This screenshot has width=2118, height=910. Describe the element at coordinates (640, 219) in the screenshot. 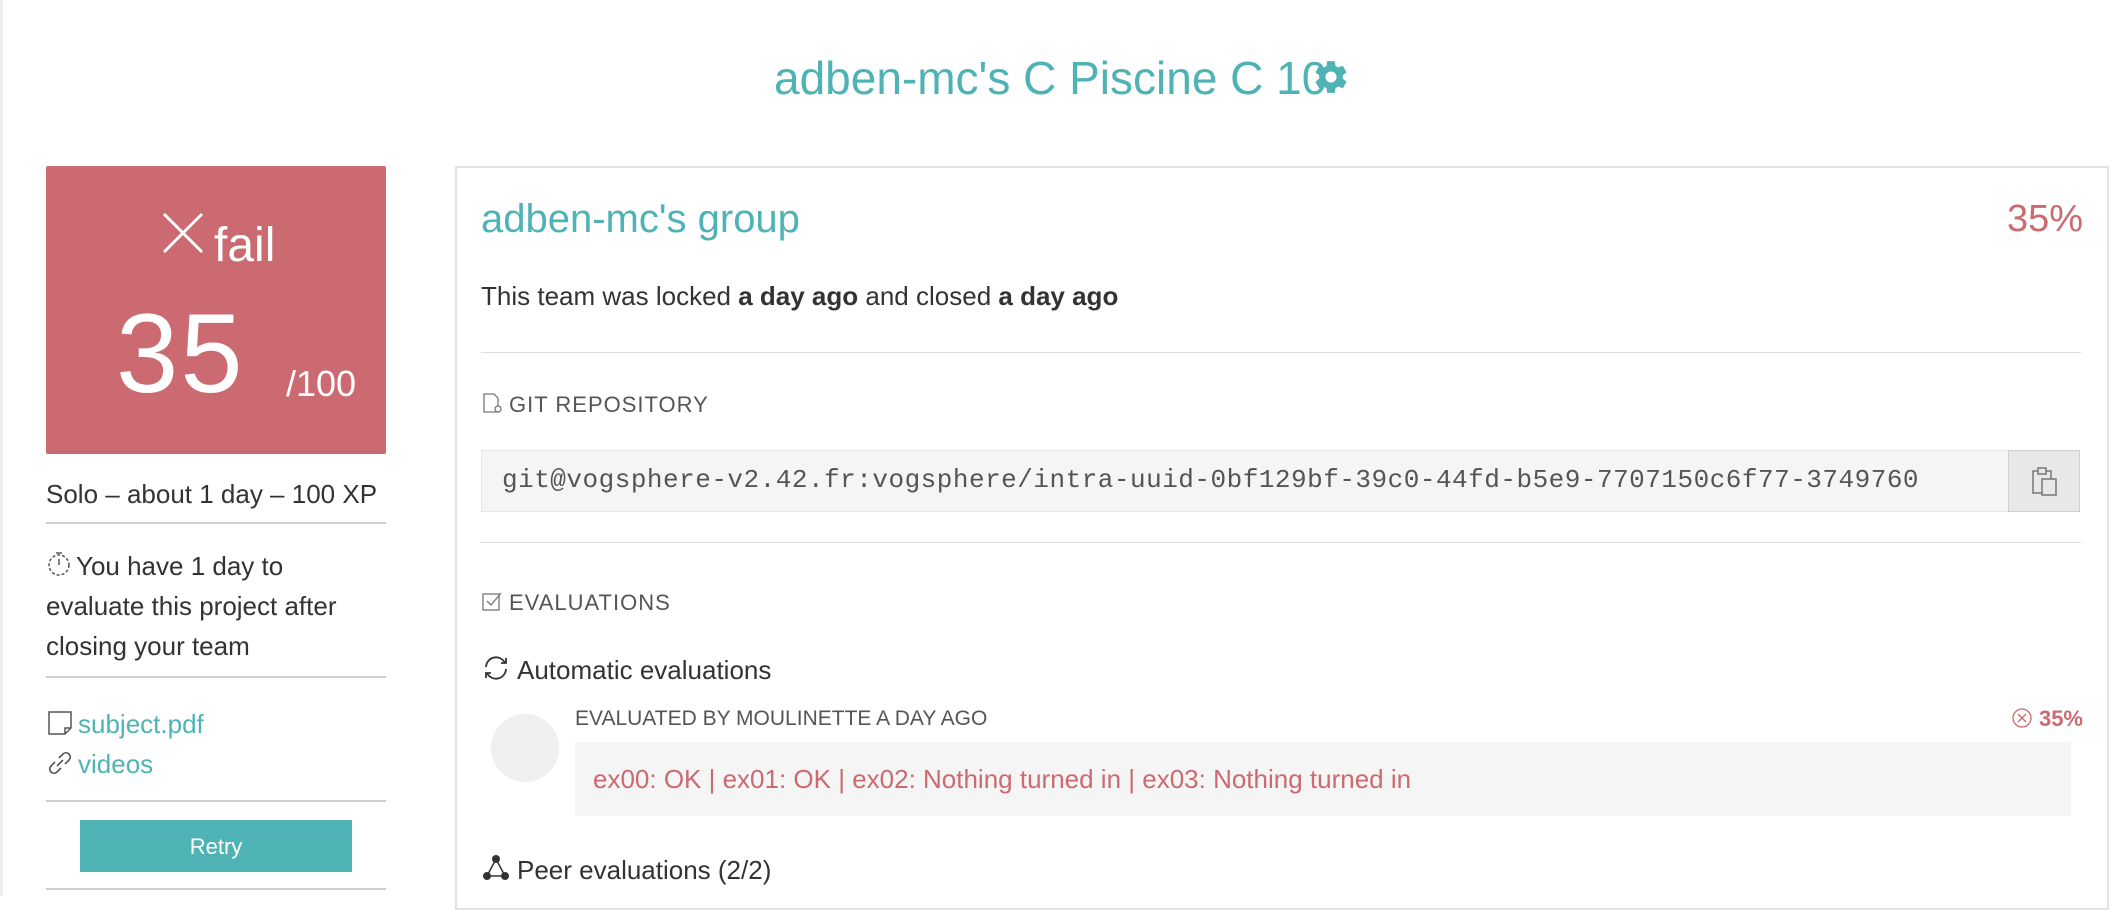

I see `team-name: adben-mc's group` at that location.